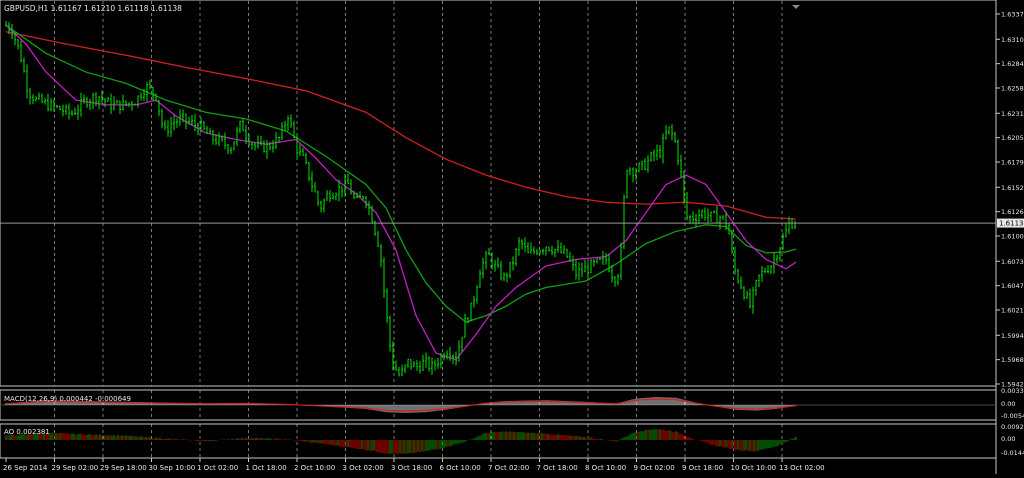 The image size is (1024, 478). I want to click on time-tick-label: 9 Oct 02:00, so click(654, 468).